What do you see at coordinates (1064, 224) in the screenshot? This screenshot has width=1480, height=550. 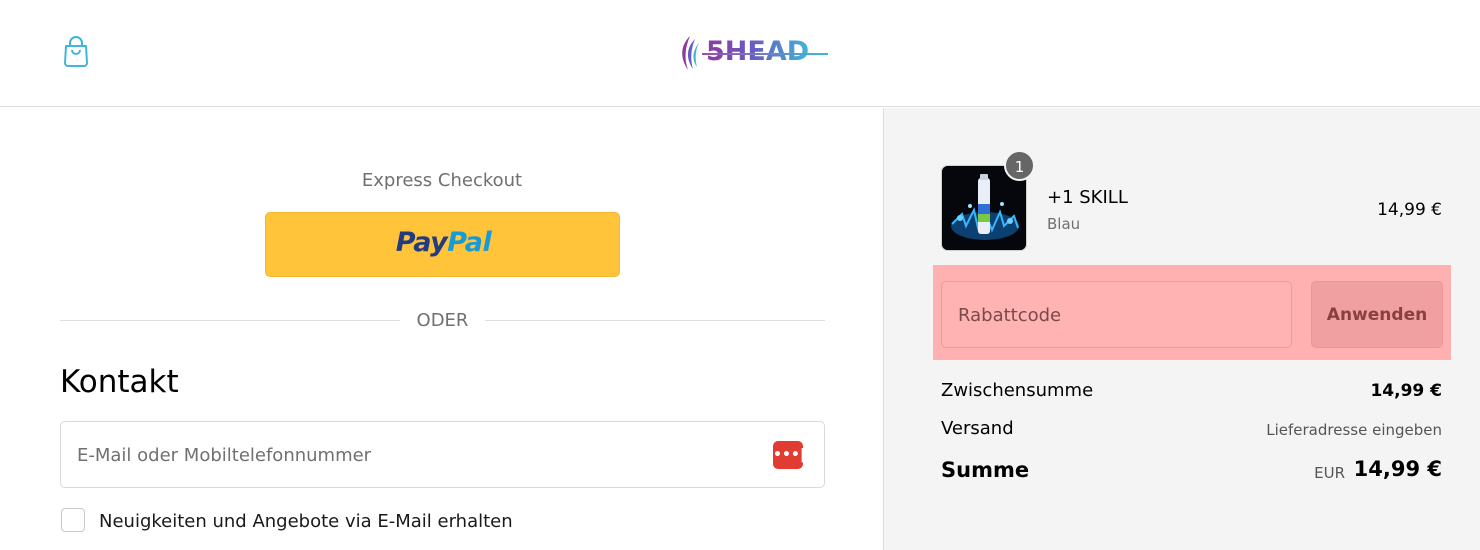 I see `product-variant: Blau` at bounding box center [1064, 224].